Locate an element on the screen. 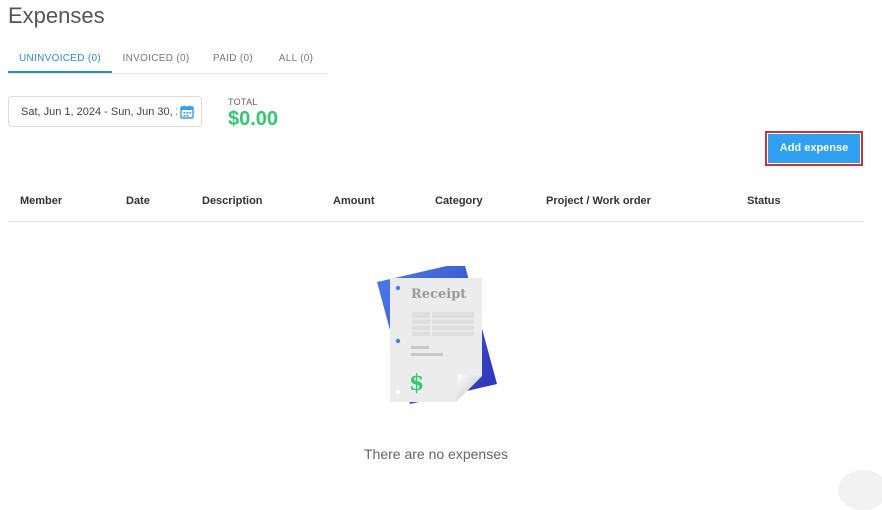 The image size is (882, 510). date-range-picker: Sat, Jun 1, 2024 - Sun, Jun 30, 2024 is located at coordinates (105, 111).